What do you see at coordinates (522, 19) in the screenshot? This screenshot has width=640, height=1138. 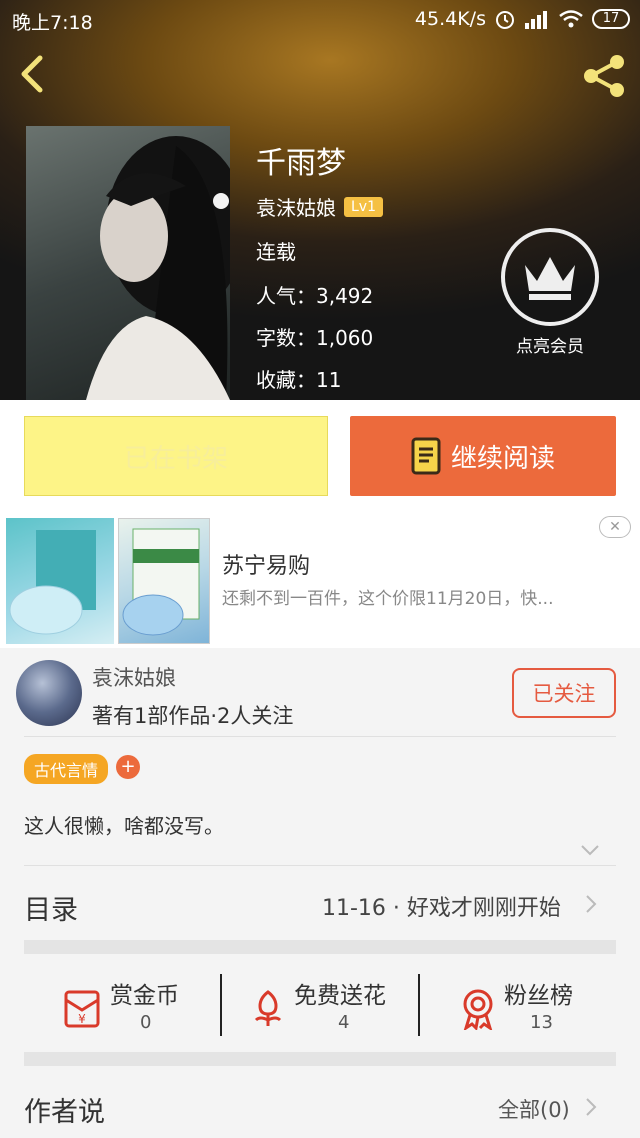 I see `status-right: 45.4K/s 17` at bounding box center [522, 19].